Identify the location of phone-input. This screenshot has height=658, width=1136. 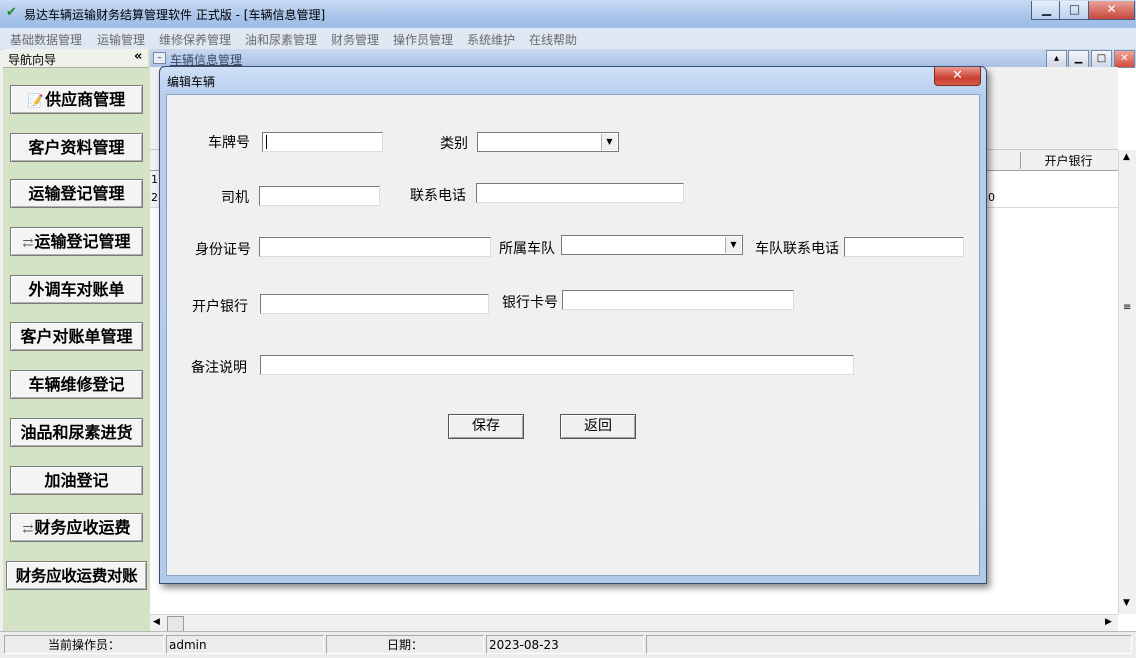
(580, 193).